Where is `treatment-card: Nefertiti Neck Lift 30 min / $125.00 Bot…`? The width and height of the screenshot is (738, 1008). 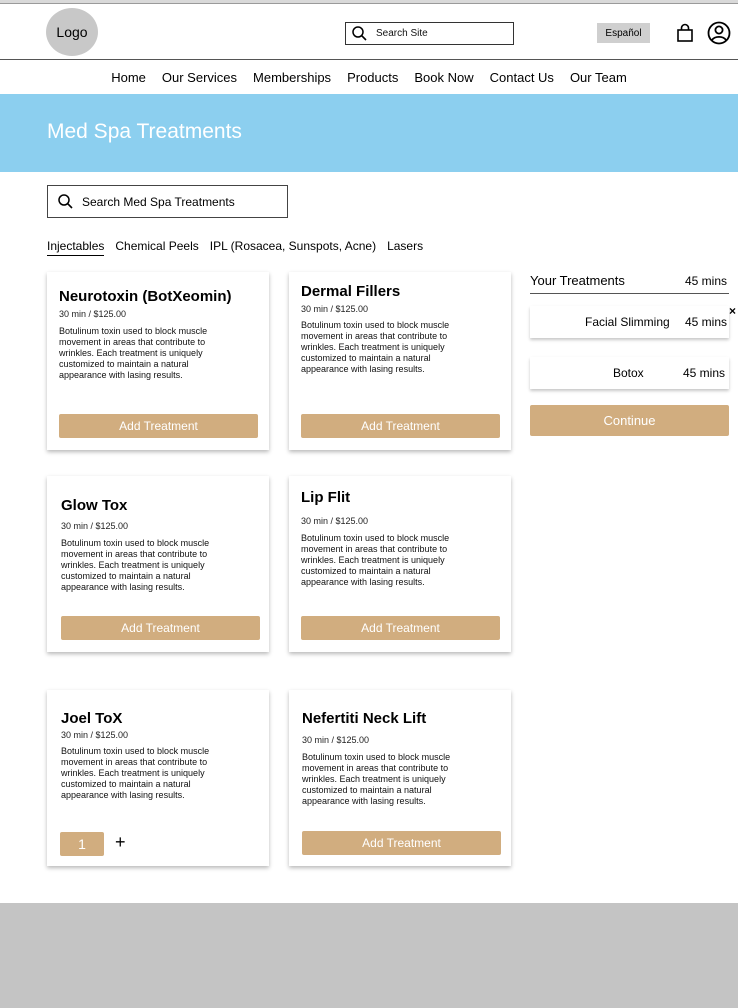
treatment-card: Nefertiti Neck Lift 30 min / $125.00 Bot… is located at coordinates (400, 778).